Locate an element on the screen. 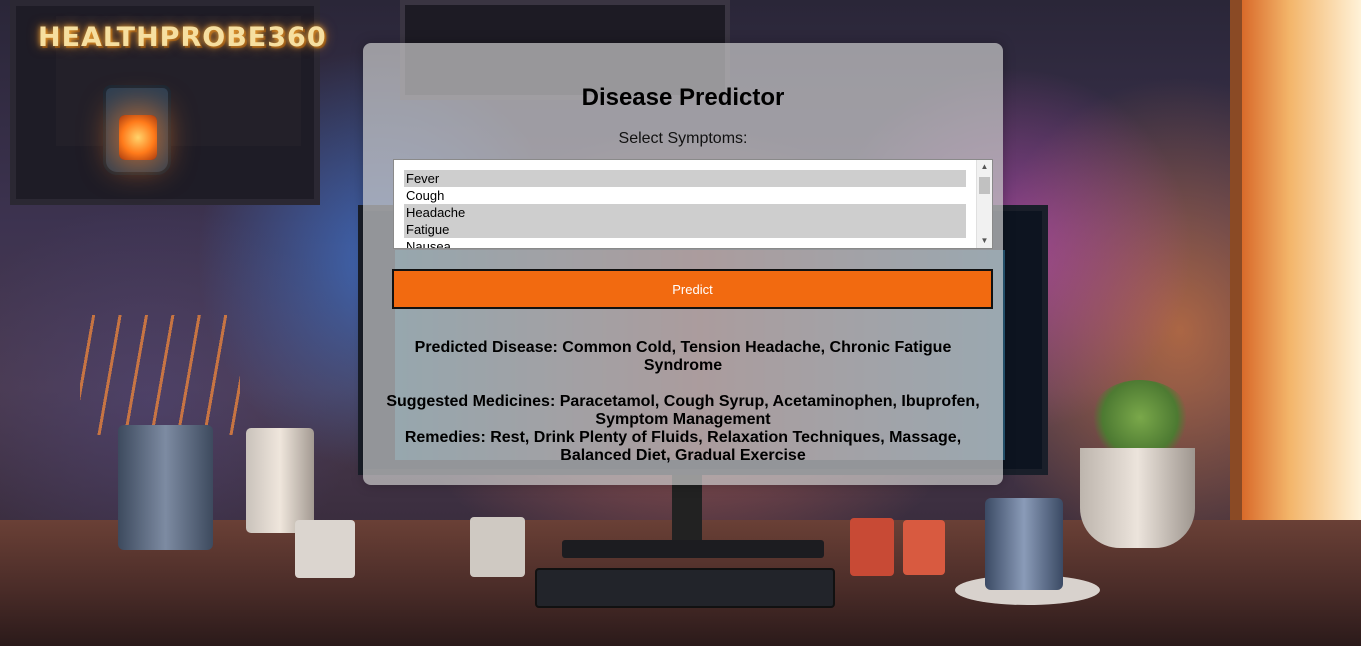 This screenshot has height=646, width=1361. site-logo: HEALTHPROBE360 is located at coordinates (182, 37).